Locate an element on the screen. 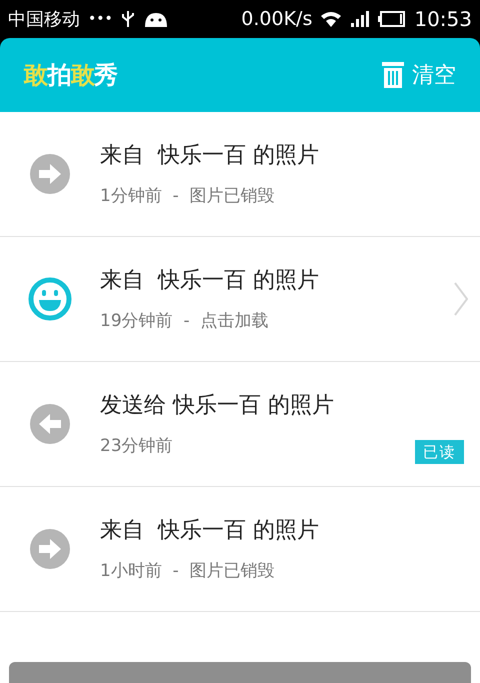  network-speed: 0.00K/s is located at coordinates (276, 19).